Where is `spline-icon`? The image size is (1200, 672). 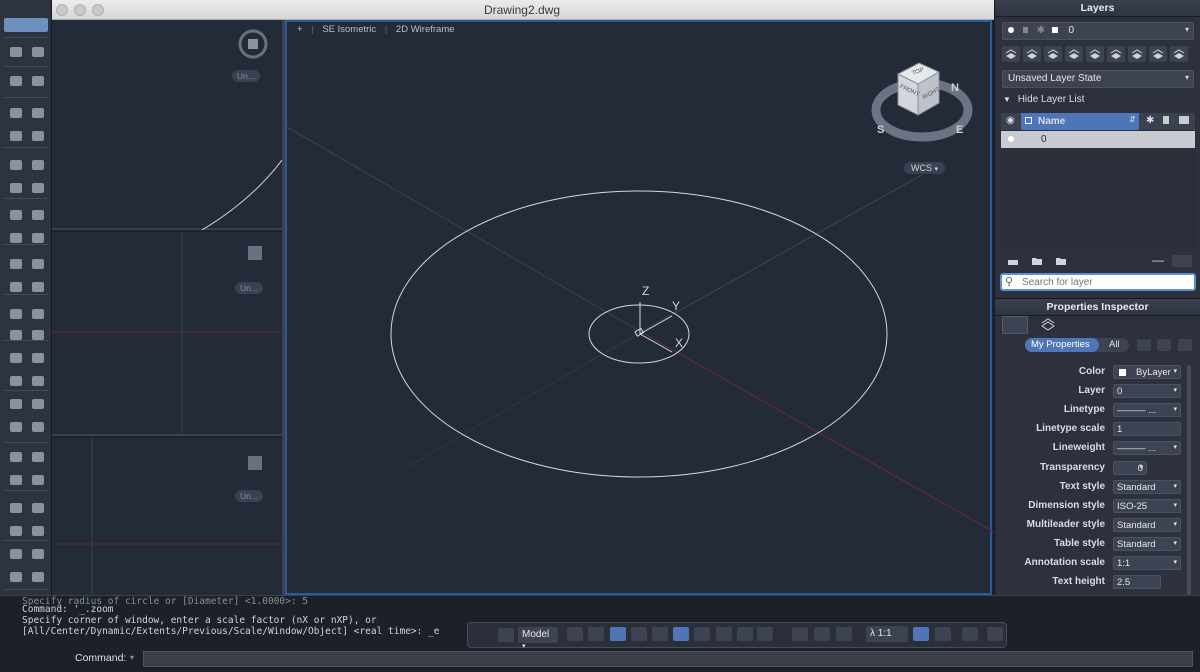
spline-icon is located at coordinates (38, 136).